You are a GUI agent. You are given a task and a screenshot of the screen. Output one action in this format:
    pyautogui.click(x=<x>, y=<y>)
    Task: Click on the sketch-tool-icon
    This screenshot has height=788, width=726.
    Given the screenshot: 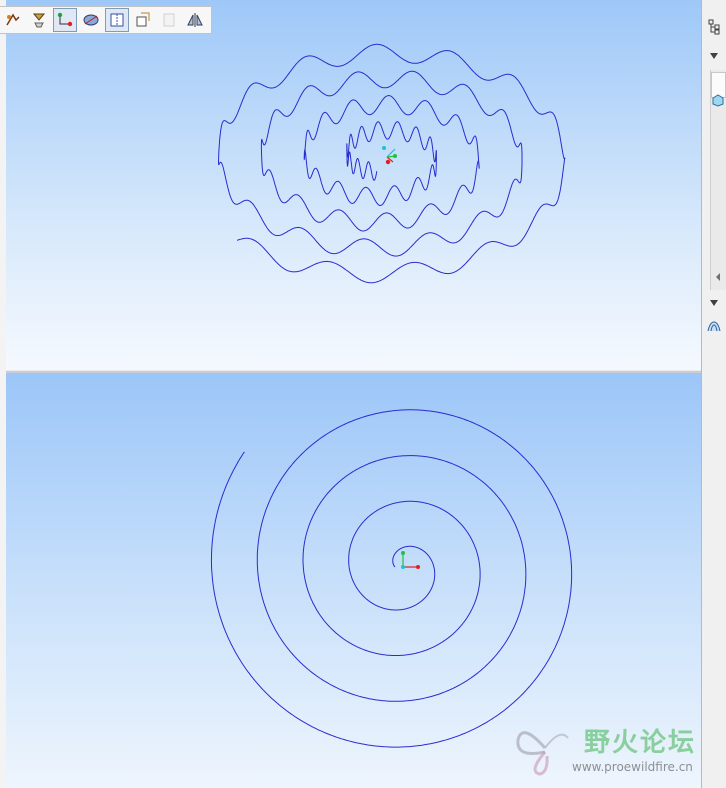 What is the action you would take?
    pyautogui.click(x=13, y=19)
    